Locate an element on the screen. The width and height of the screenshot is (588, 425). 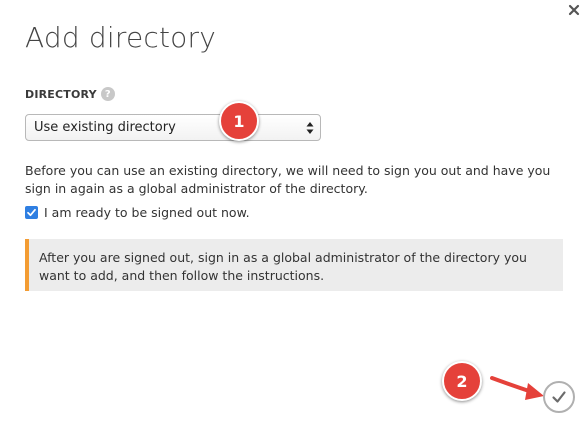
annotation-arrow-icon is located at coordinates (517, 388).